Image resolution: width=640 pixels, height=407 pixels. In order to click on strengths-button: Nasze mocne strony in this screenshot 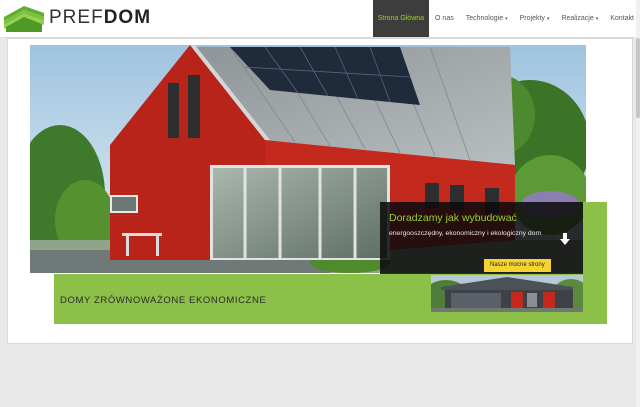, I will do `click(517, 265)`.